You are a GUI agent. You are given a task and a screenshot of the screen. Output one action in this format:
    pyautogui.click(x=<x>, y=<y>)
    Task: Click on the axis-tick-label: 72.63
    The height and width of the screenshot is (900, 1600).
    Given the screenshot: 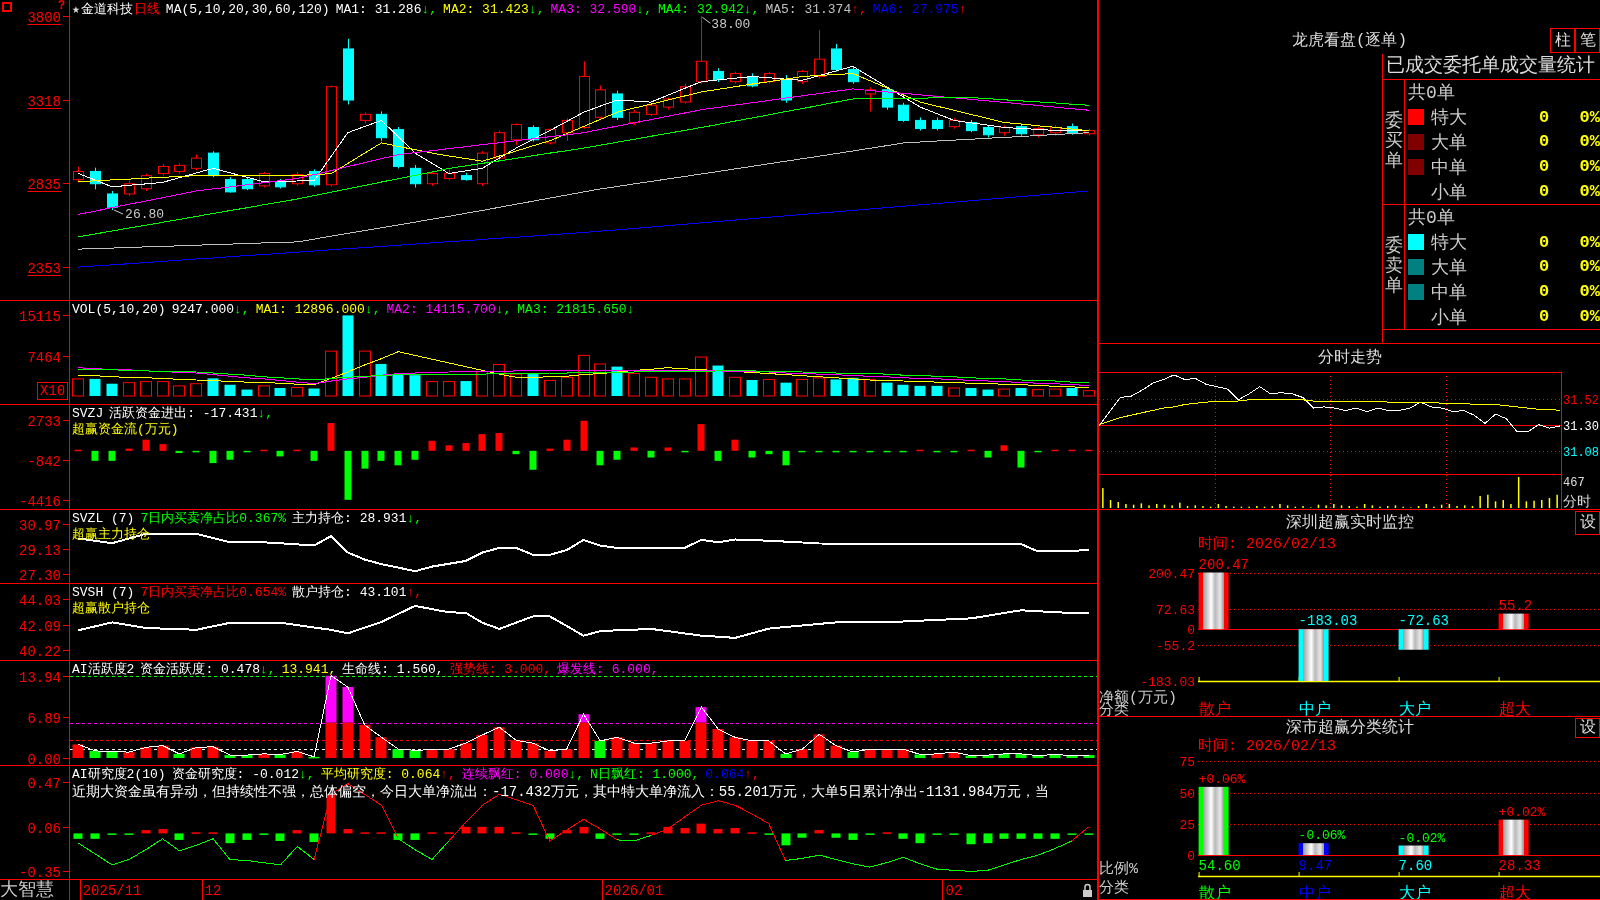 What is the action you would take?
    pyautogui.click(x=1175, y=610)
    